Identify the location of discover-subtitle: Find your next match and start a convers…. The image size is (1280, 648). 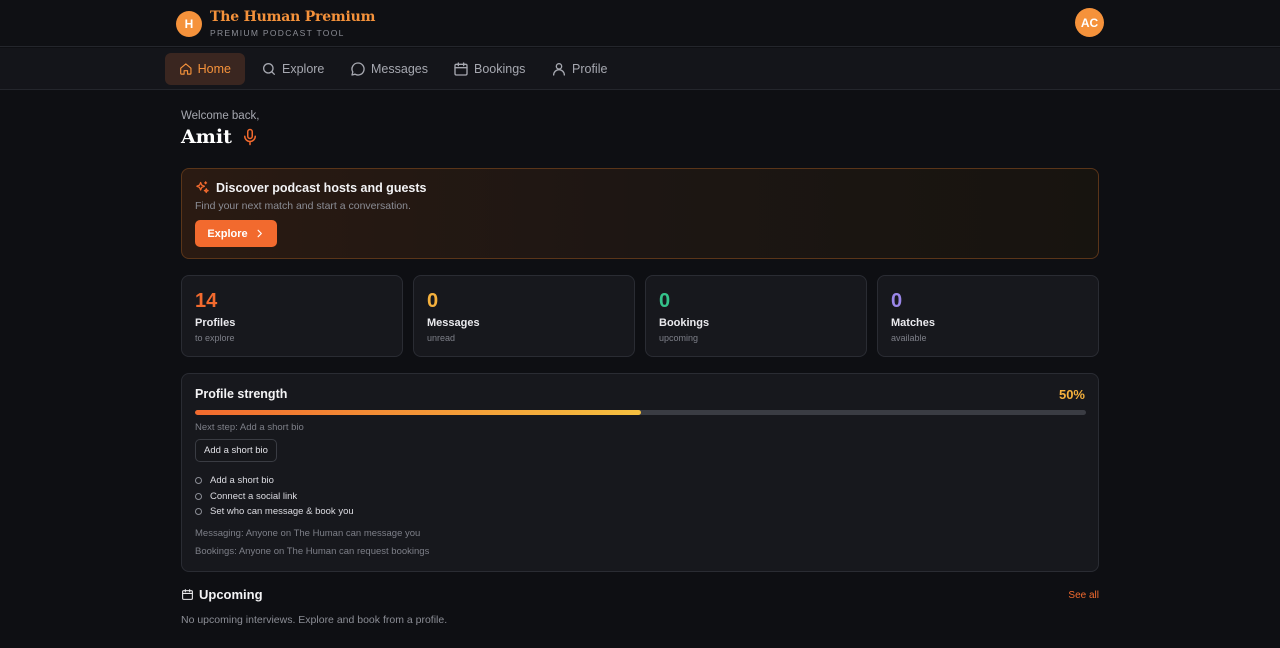
(303, 206).